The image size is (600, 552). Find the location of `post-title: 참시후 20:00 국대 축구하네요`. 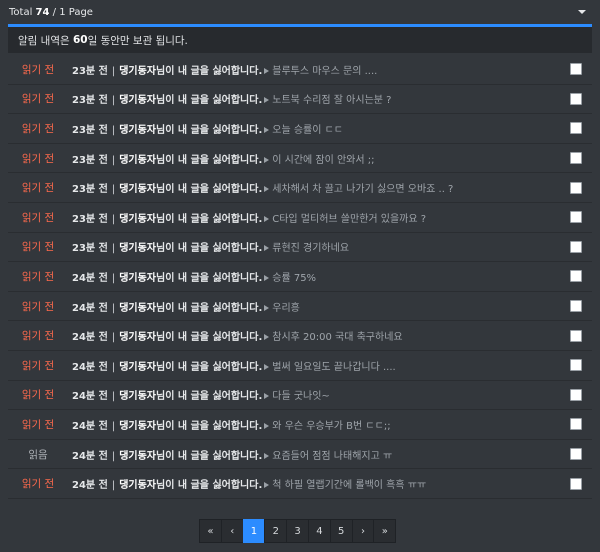

post-title: 참시후 20:00 국대 축구하네요 is located at coordinates (337, 338).